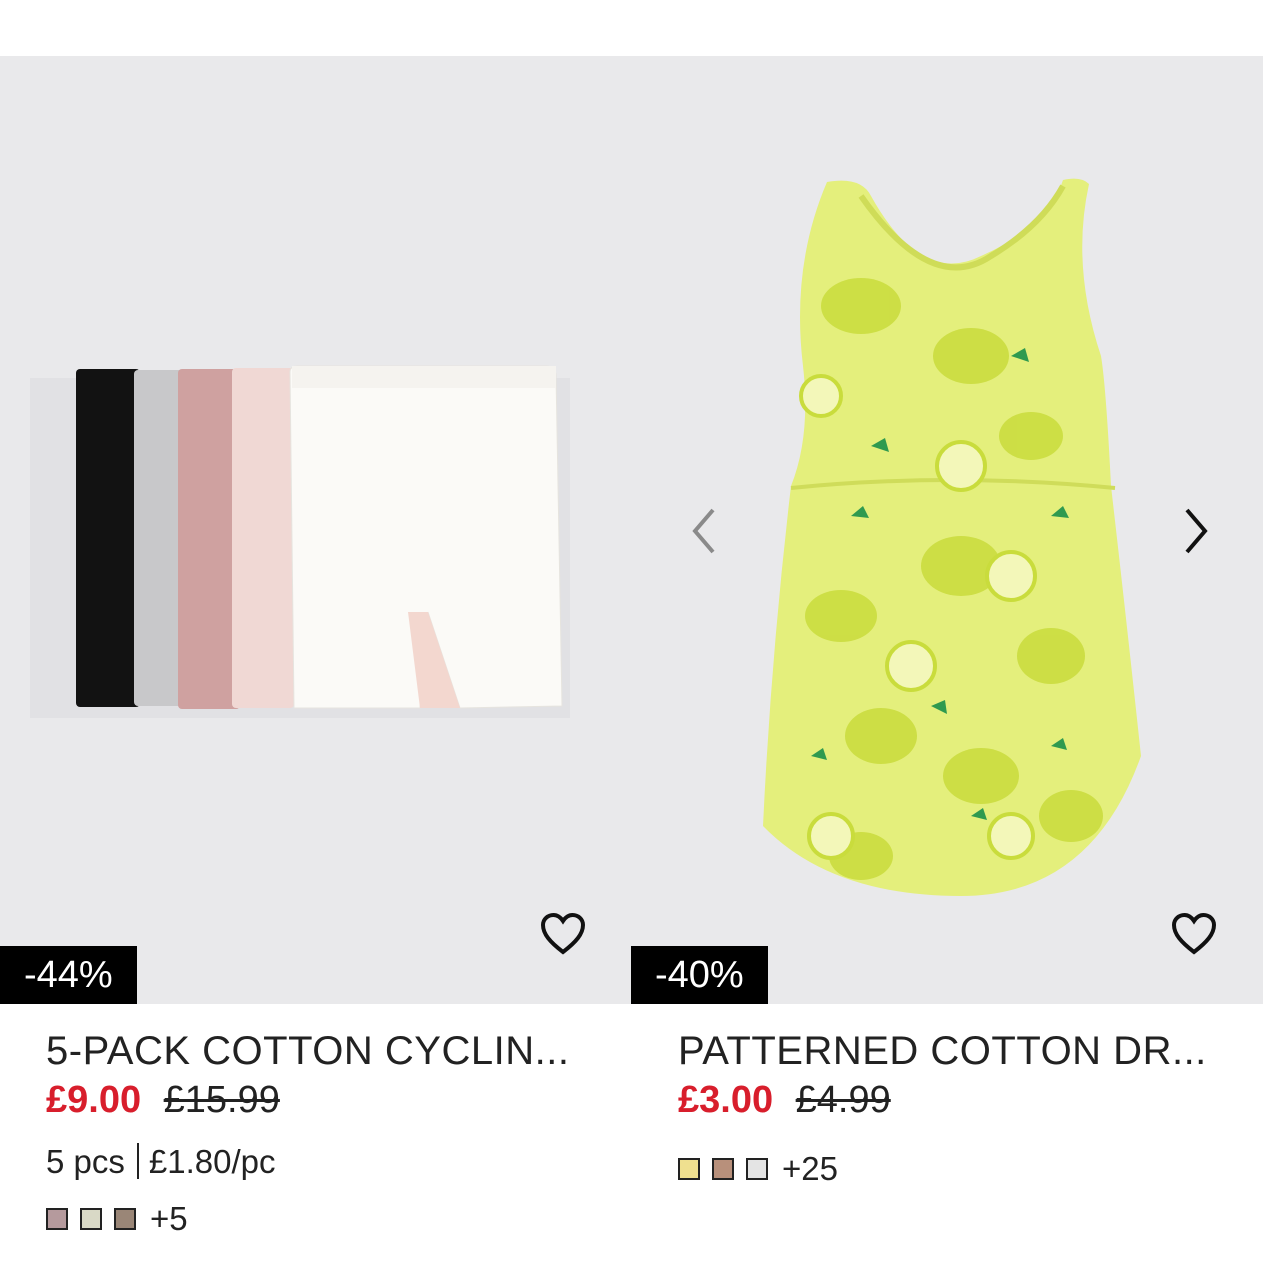 This screenshot has width=1263, height=1280. Describe the element at coordinates (169, 1218) in the screenshot. I see `more-colors-count: +5` at that location.